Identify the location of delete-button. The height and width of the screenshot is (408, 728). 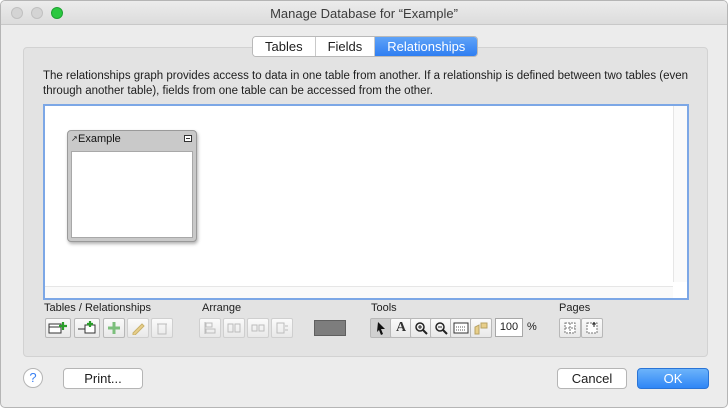
(162, 328).